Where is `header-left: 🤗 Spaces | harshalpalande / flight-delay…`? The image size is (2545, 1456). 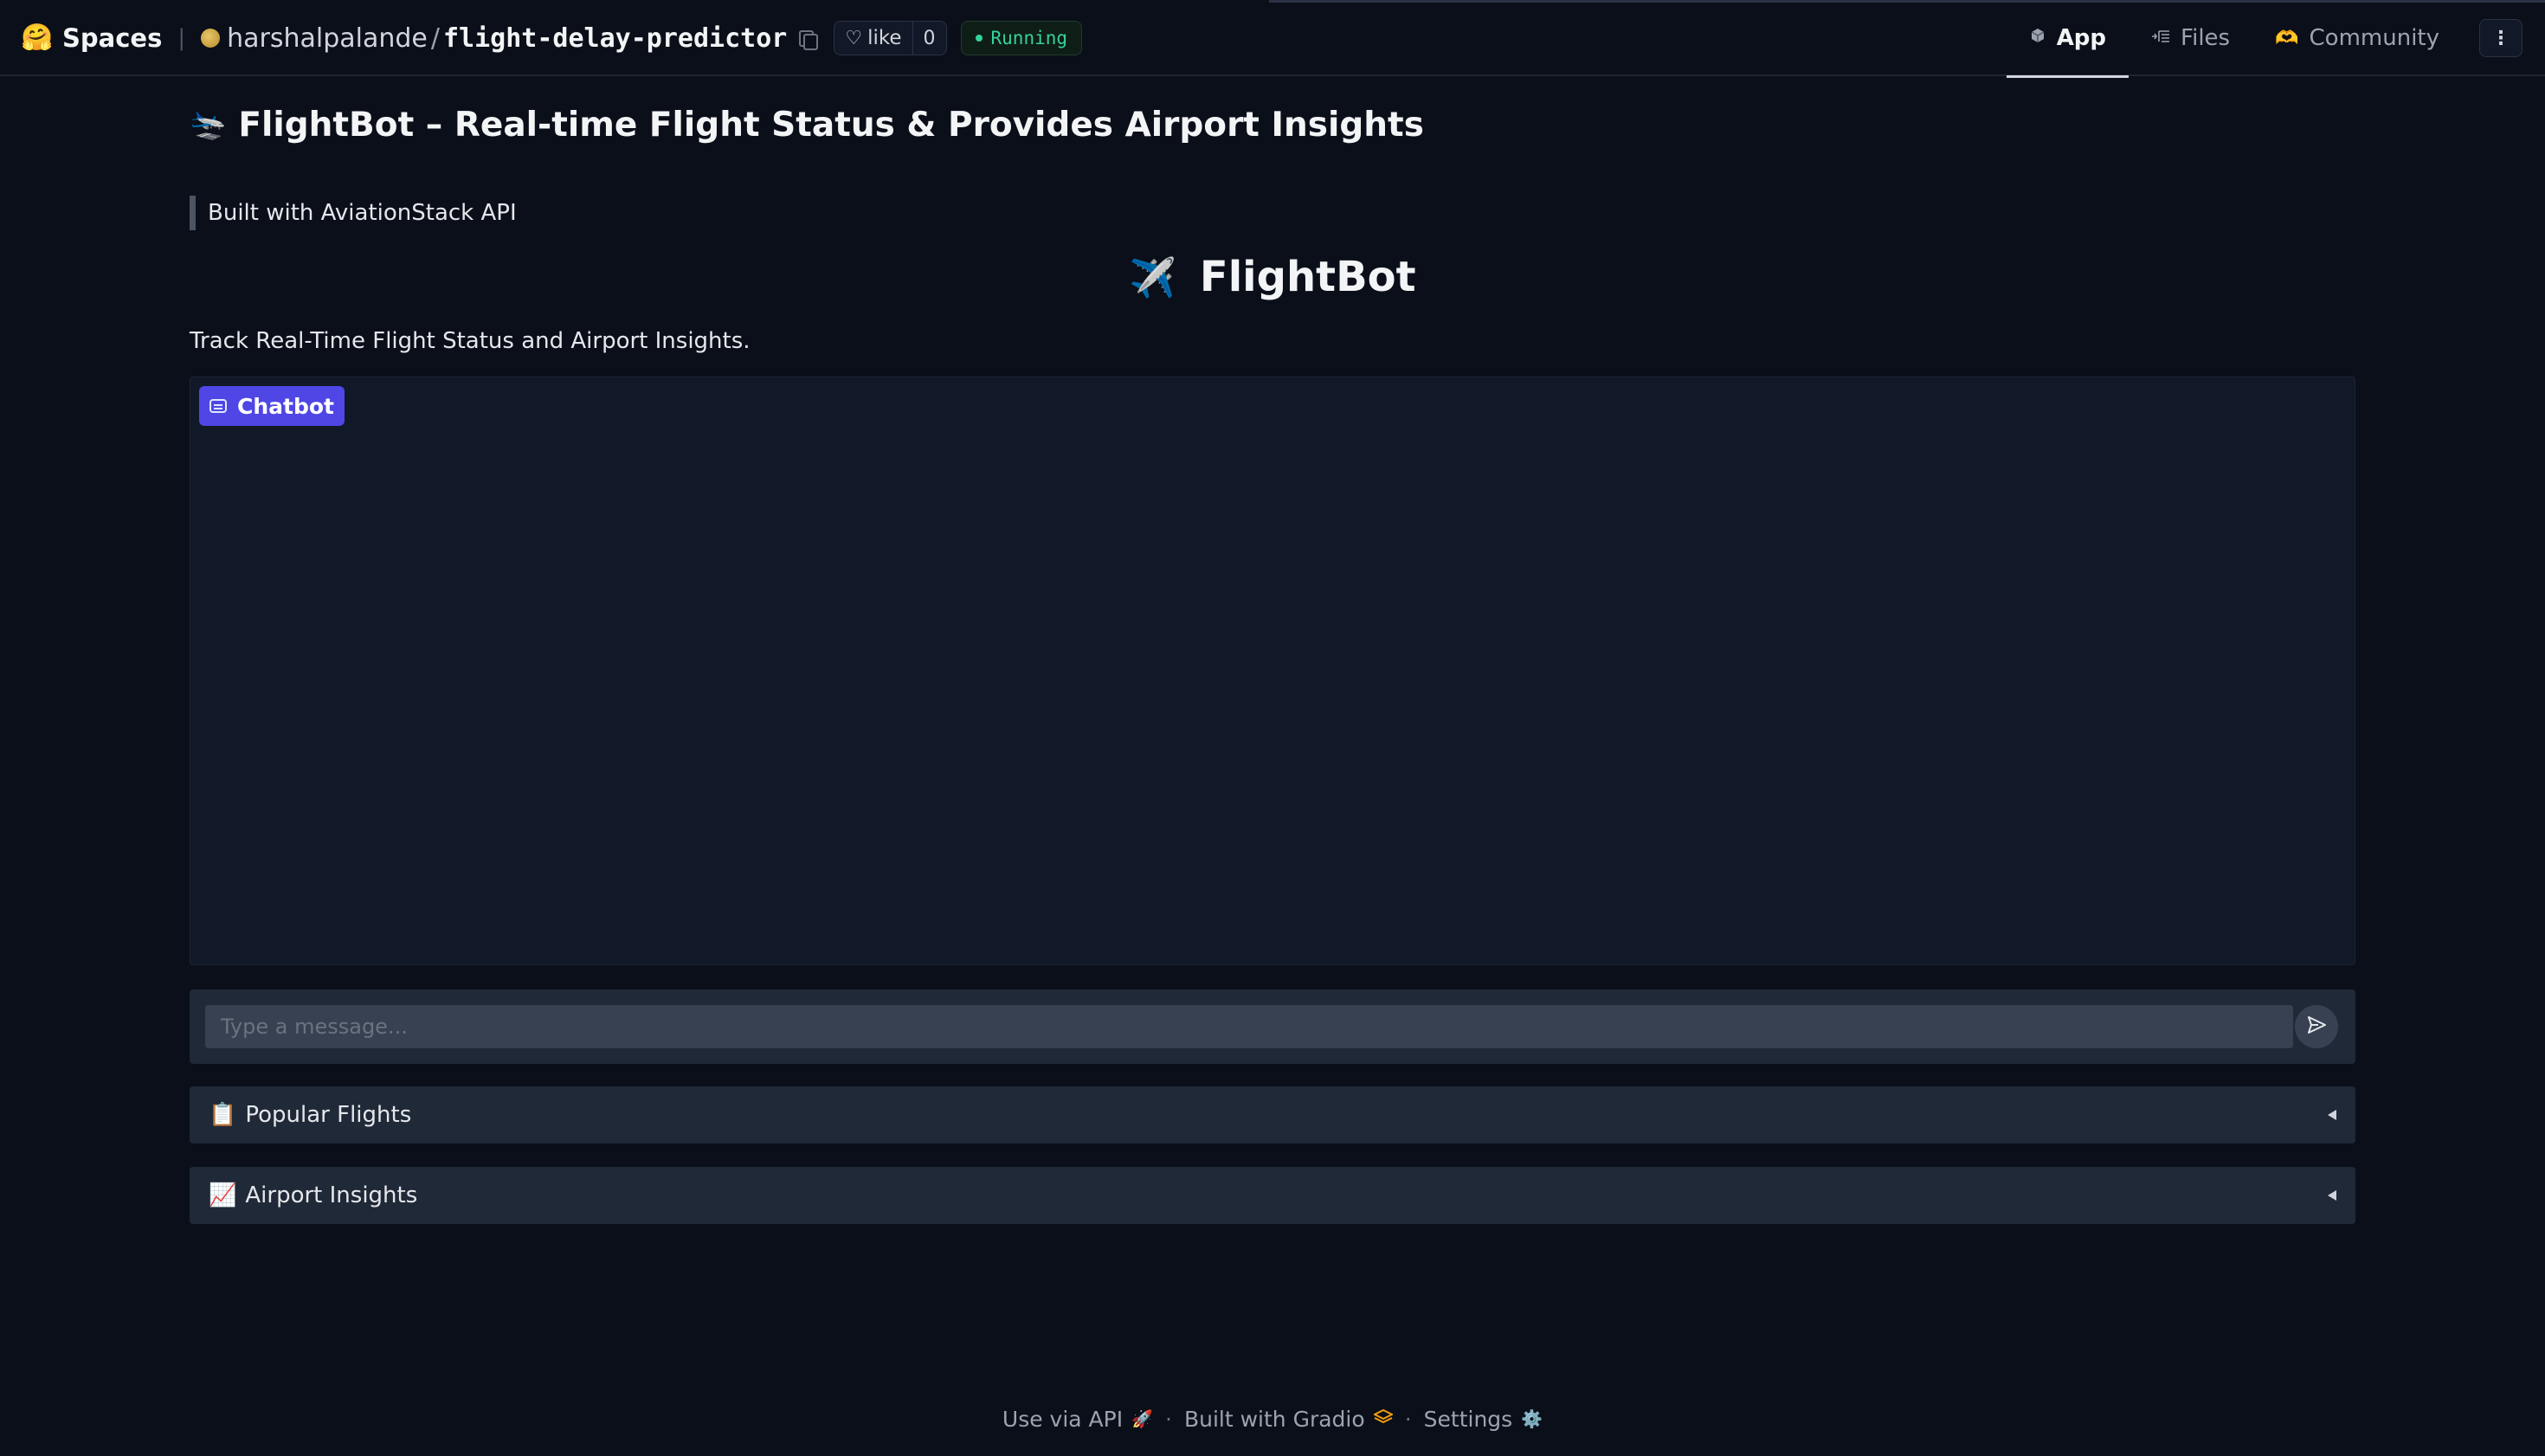 header-left: 🤗 Spaces | harshalpalande / flight-delay… is located at coordinates (552, 38).